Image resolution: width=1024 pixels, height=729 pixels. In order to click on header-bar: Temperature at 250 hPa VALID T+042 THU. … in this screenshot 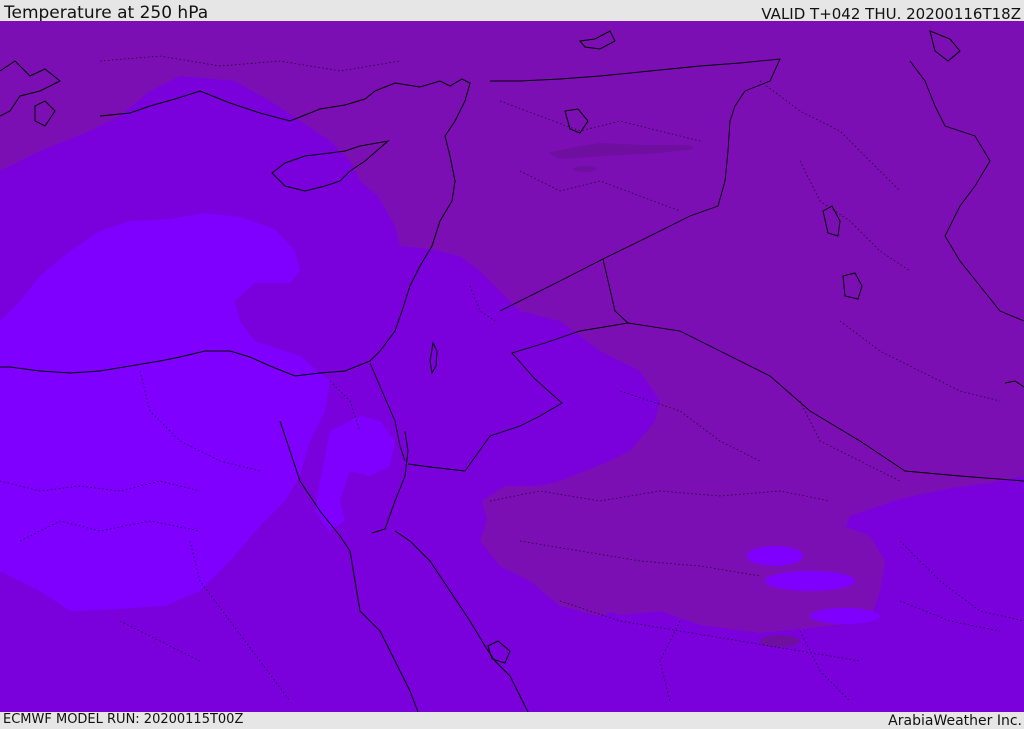, I will do `click(512, 11)`.